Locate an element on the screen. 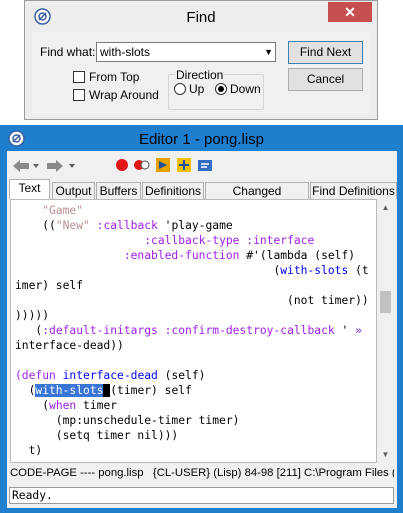 Image resolution: width=403 pixels, height=513 pixels. code-line: ))))) is located at coordinates (32, 315).